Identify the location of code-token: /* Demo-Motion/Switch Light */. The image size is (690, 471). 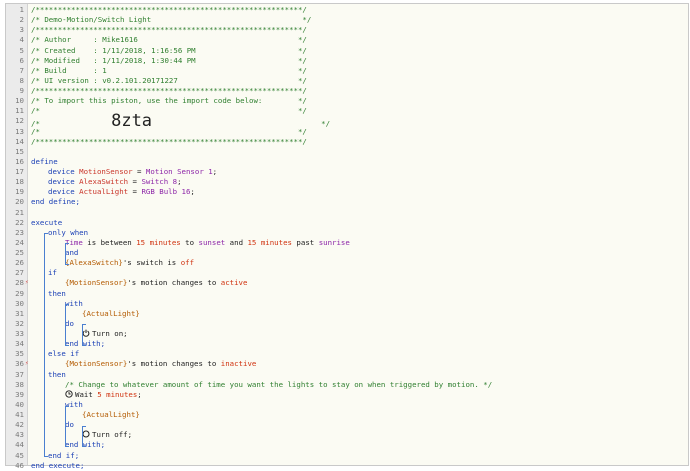
(171, 20).